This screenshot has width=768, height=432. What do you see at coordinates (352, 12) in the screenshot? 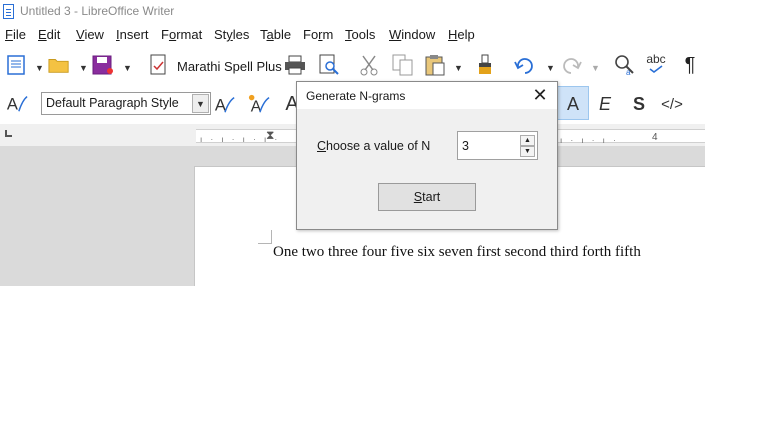
I see `title-bar: Untitled 3 - LibreOffice Writer` at bounding box center [352, 12].